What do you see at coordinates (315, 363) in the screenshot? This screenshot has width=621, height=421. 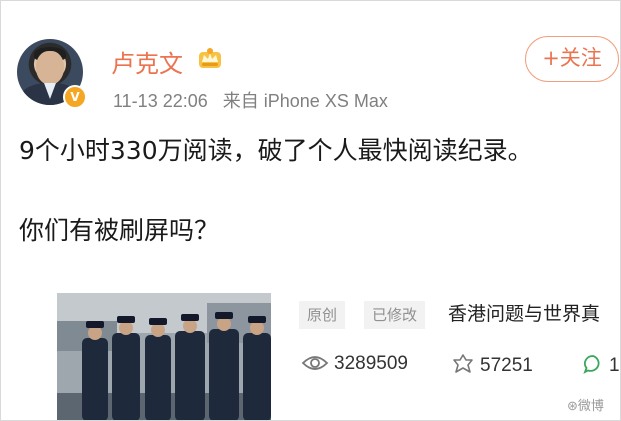 I see `eye-icon` at bounding box center [315, 363].